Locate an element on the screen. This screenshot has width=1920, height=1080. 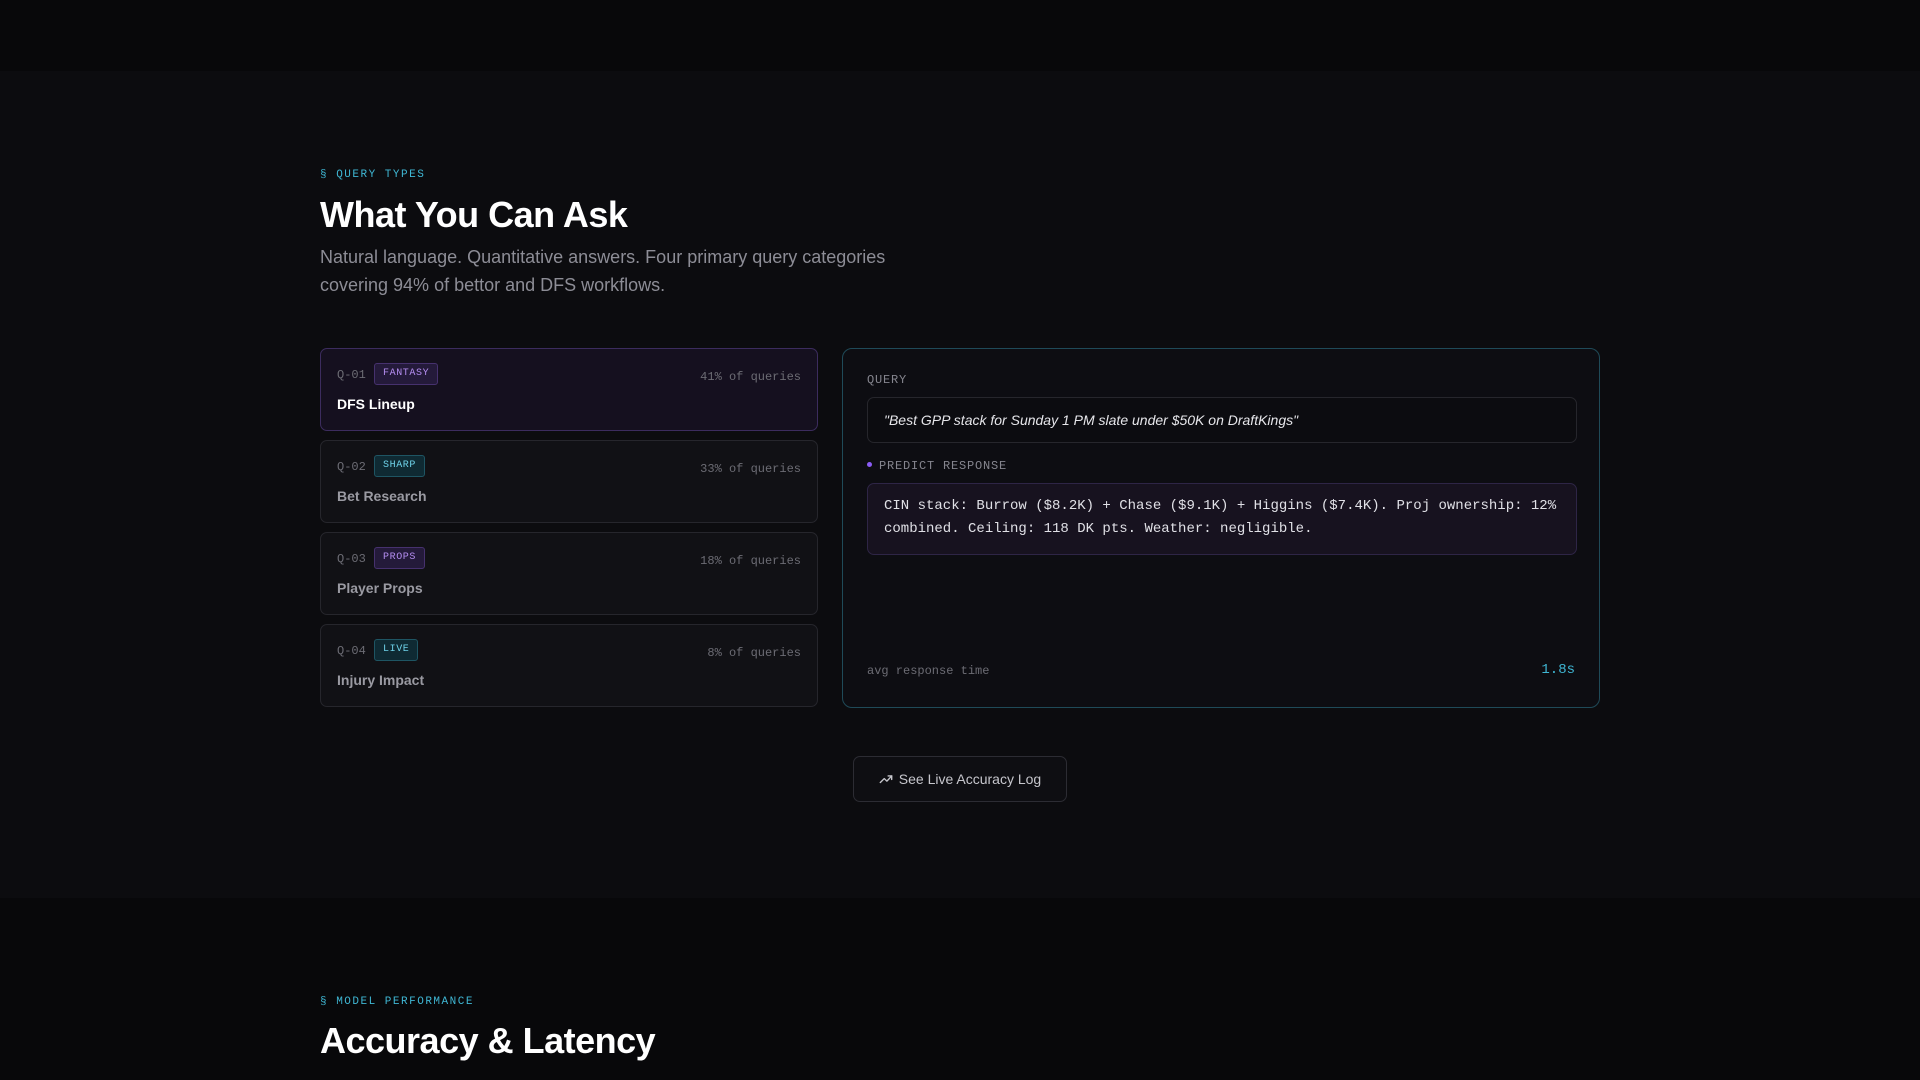
query-card-number: Q-04 is located at coordinates (351, 651).